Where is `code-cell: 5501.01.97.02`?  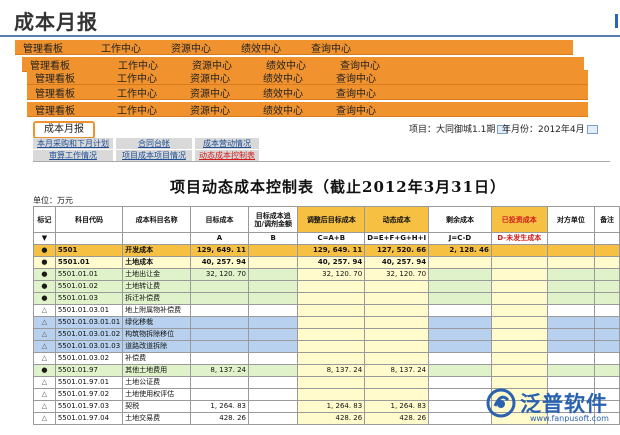 code-cell: 5501.01.97.02 is located at coordinates (89, 394).